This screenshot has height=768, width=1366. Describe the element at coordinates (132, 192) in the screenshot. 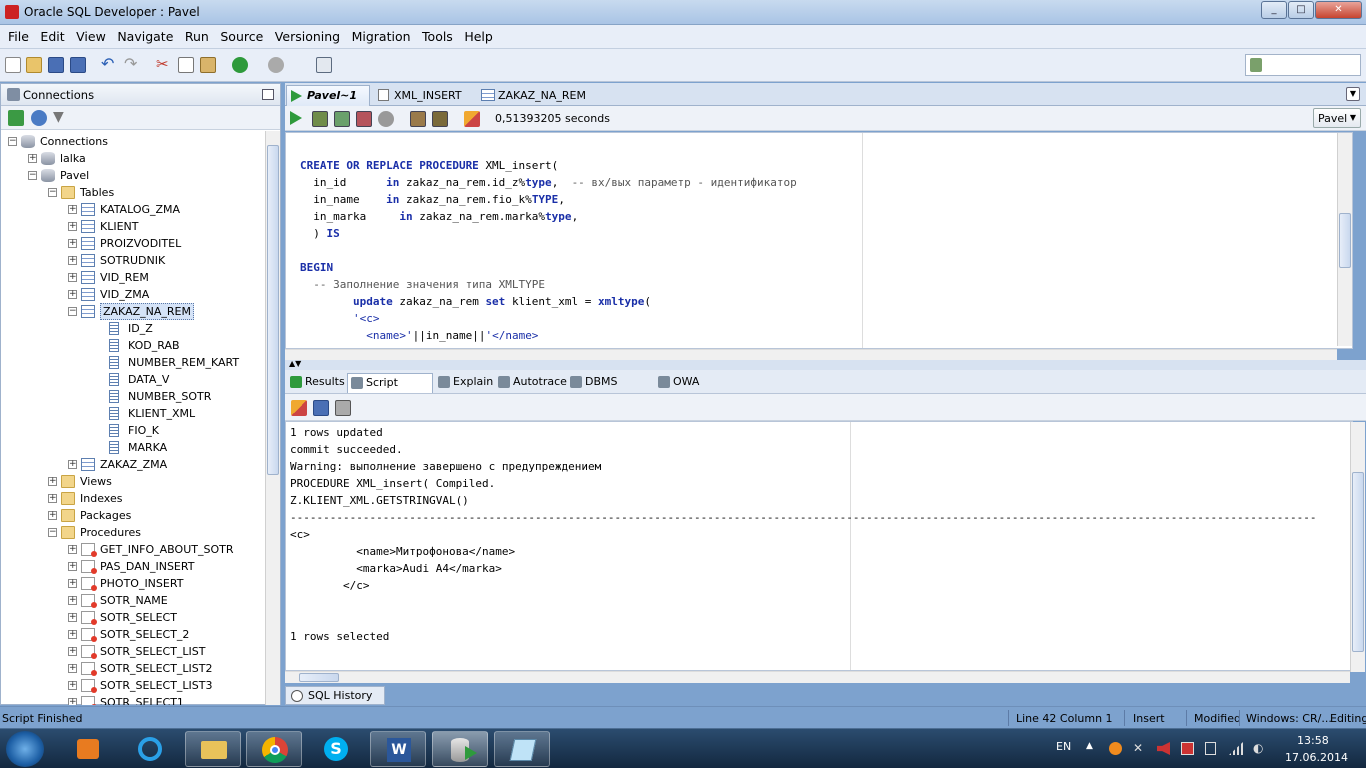

I see `tree-item: − Tables` at that location.